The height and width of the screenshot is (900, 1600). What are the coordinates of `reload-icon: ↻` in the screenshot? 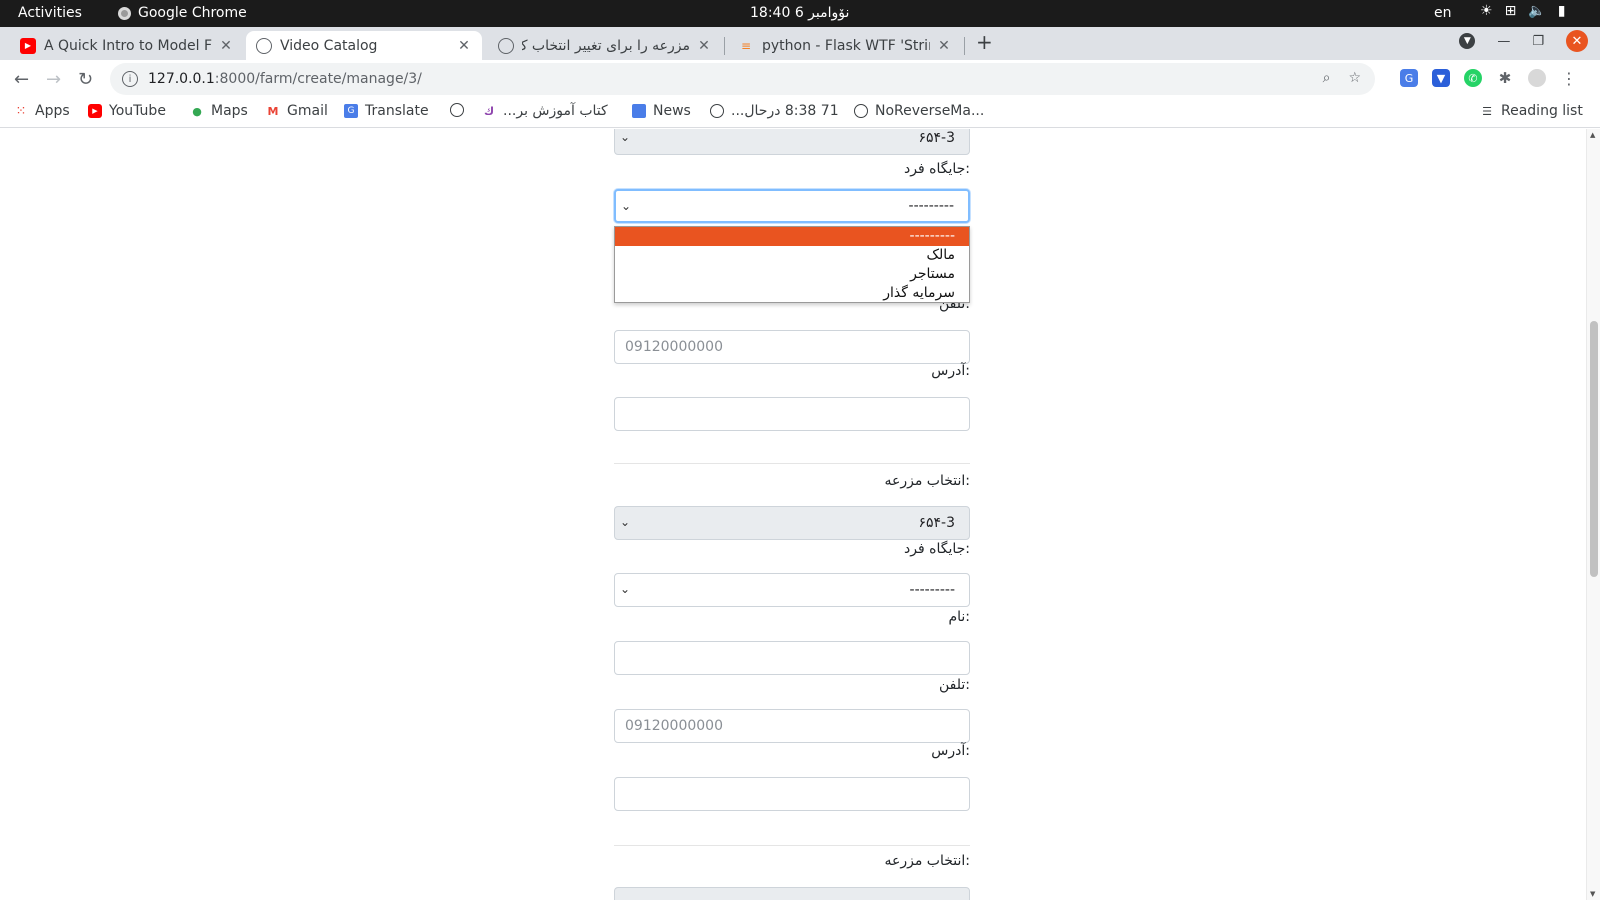 It's located at (85, 79).